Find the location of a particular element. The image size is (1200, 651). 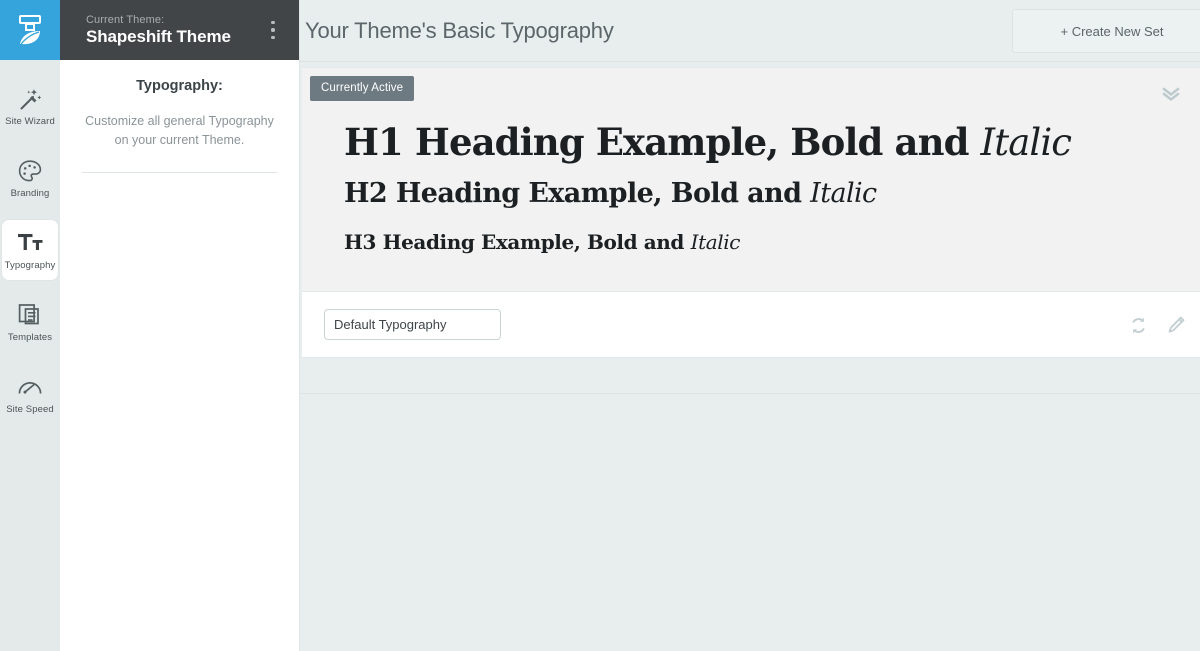

set-card-footer is located at coordinates (751, 324).